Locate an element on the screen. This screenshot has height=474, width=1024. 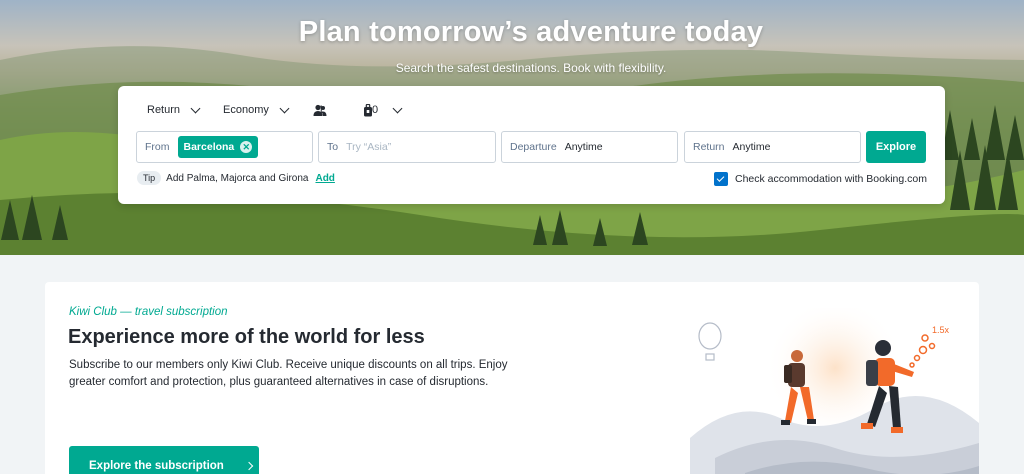
hikers-illustration: 1.5x is located at coordinates (834, 391).